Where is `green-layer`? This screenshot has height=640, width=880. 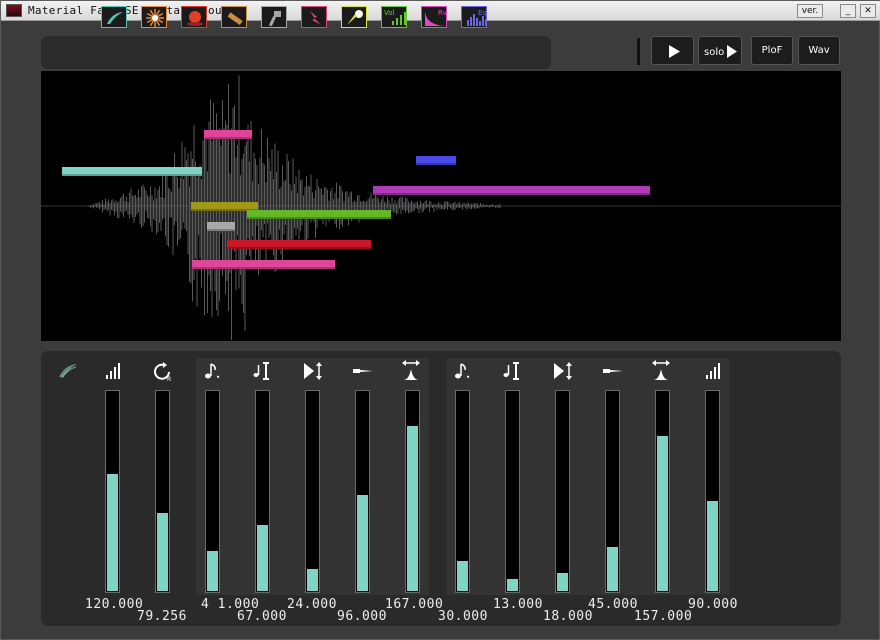
green-layer is located at coordinates (319, 214).